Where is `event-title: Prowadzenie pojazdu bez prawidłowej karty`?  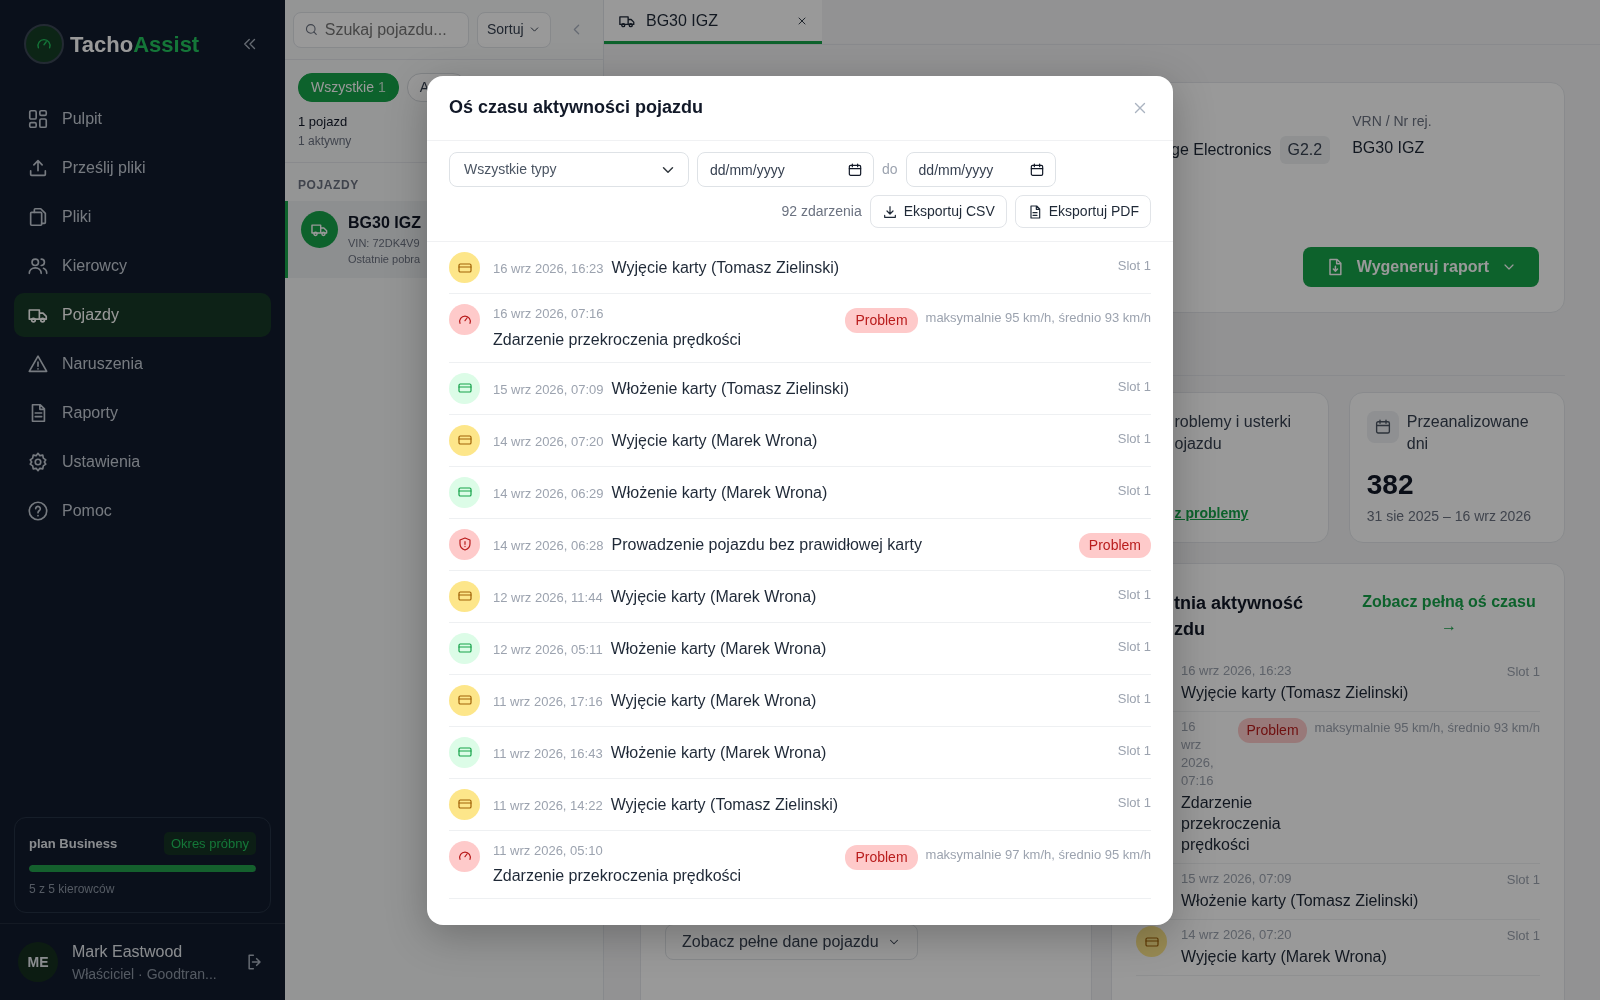
event-title: Prowadzenie pojazdu bez prawidłowej karty is located at coordinates (766, 544).